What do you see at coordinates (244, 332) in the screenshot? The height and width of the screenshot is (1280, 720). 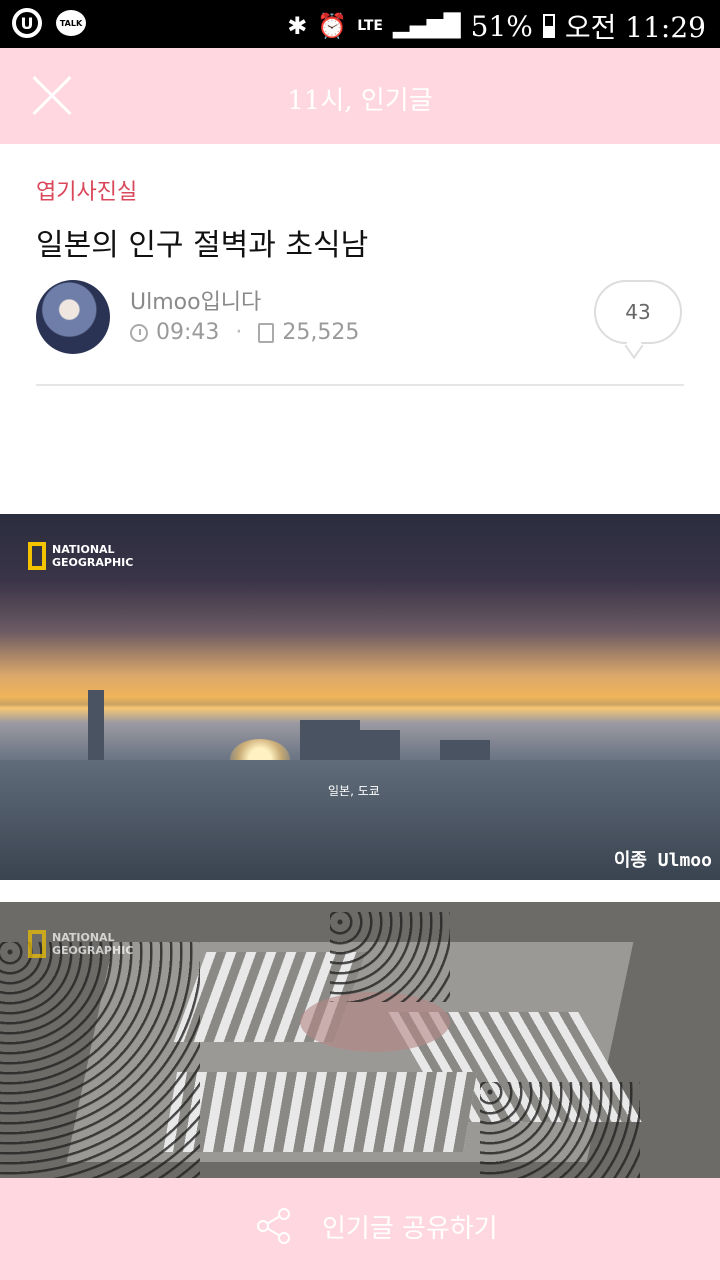 I see `post-meta: 09:43 · 25,525` at bounding box center [244, 332].